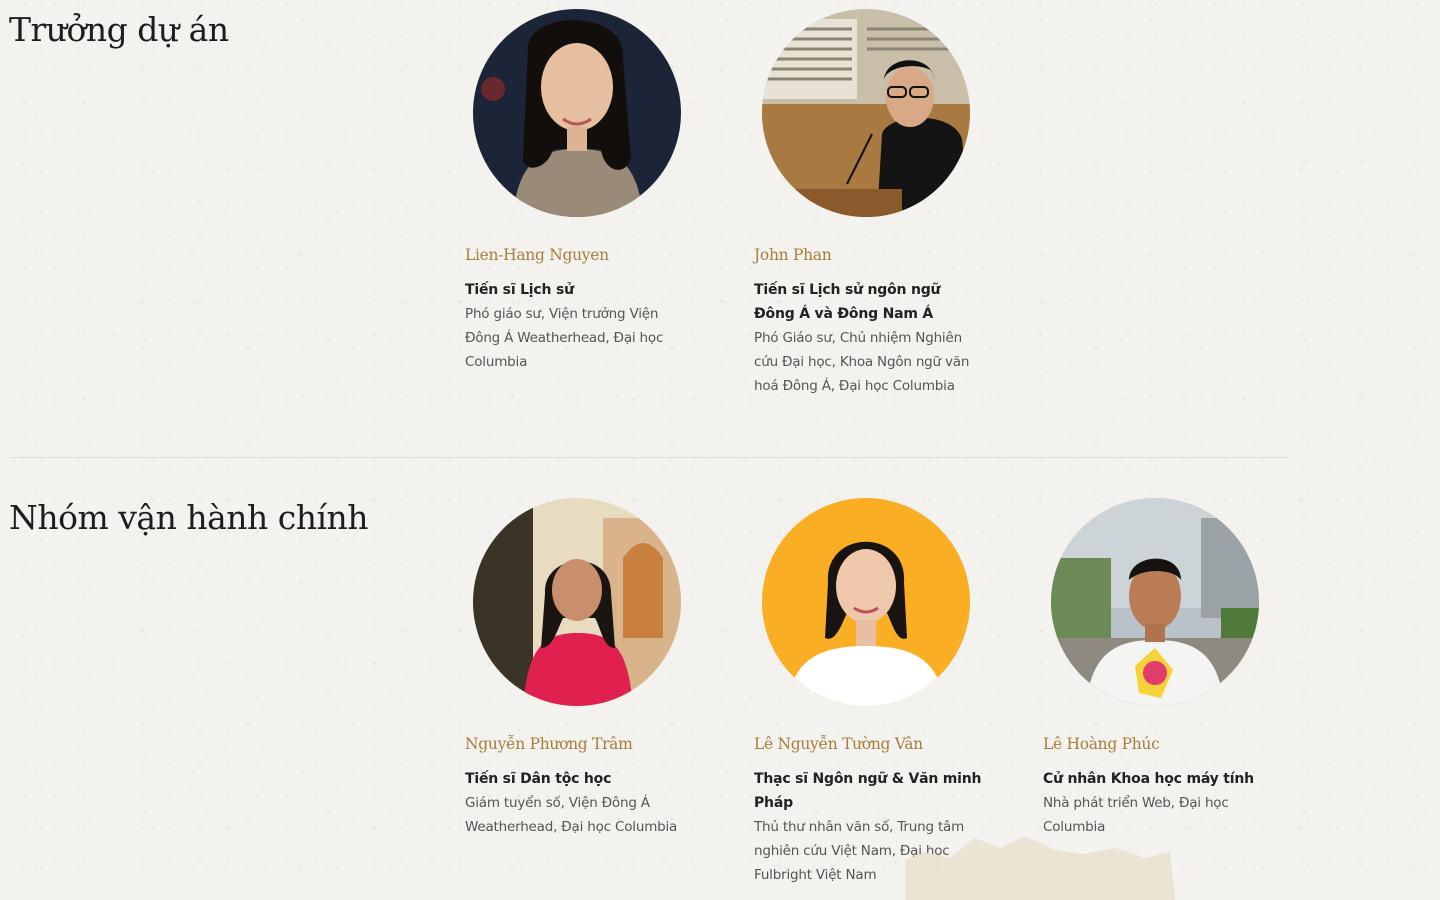 The width and height of the screenshot is (1440, 900). Describe the element at coordinates (793, 255) in the screenshot. I see `member-name: John Phan` at that location.